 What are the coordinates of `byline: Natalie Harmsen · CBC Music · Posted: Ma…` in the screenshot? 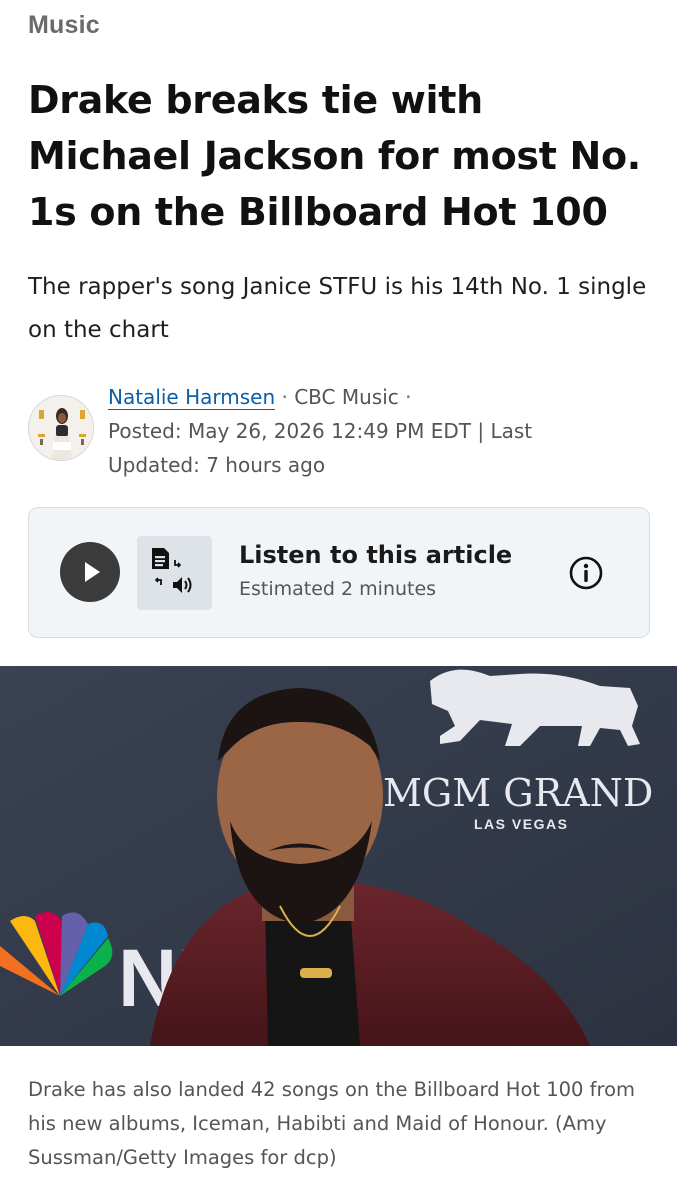 It's located at (343, 428).